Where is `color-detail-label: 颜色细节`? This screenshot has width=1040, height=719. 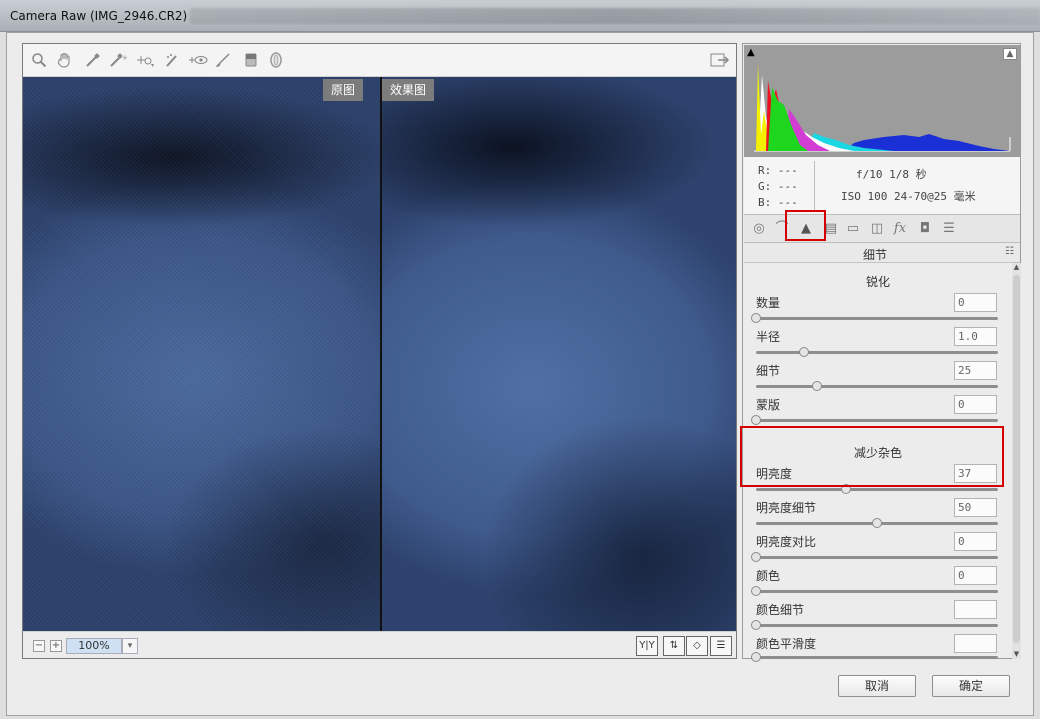
color-detail-label: 颜色细节 is located at coordinates (780, 610).